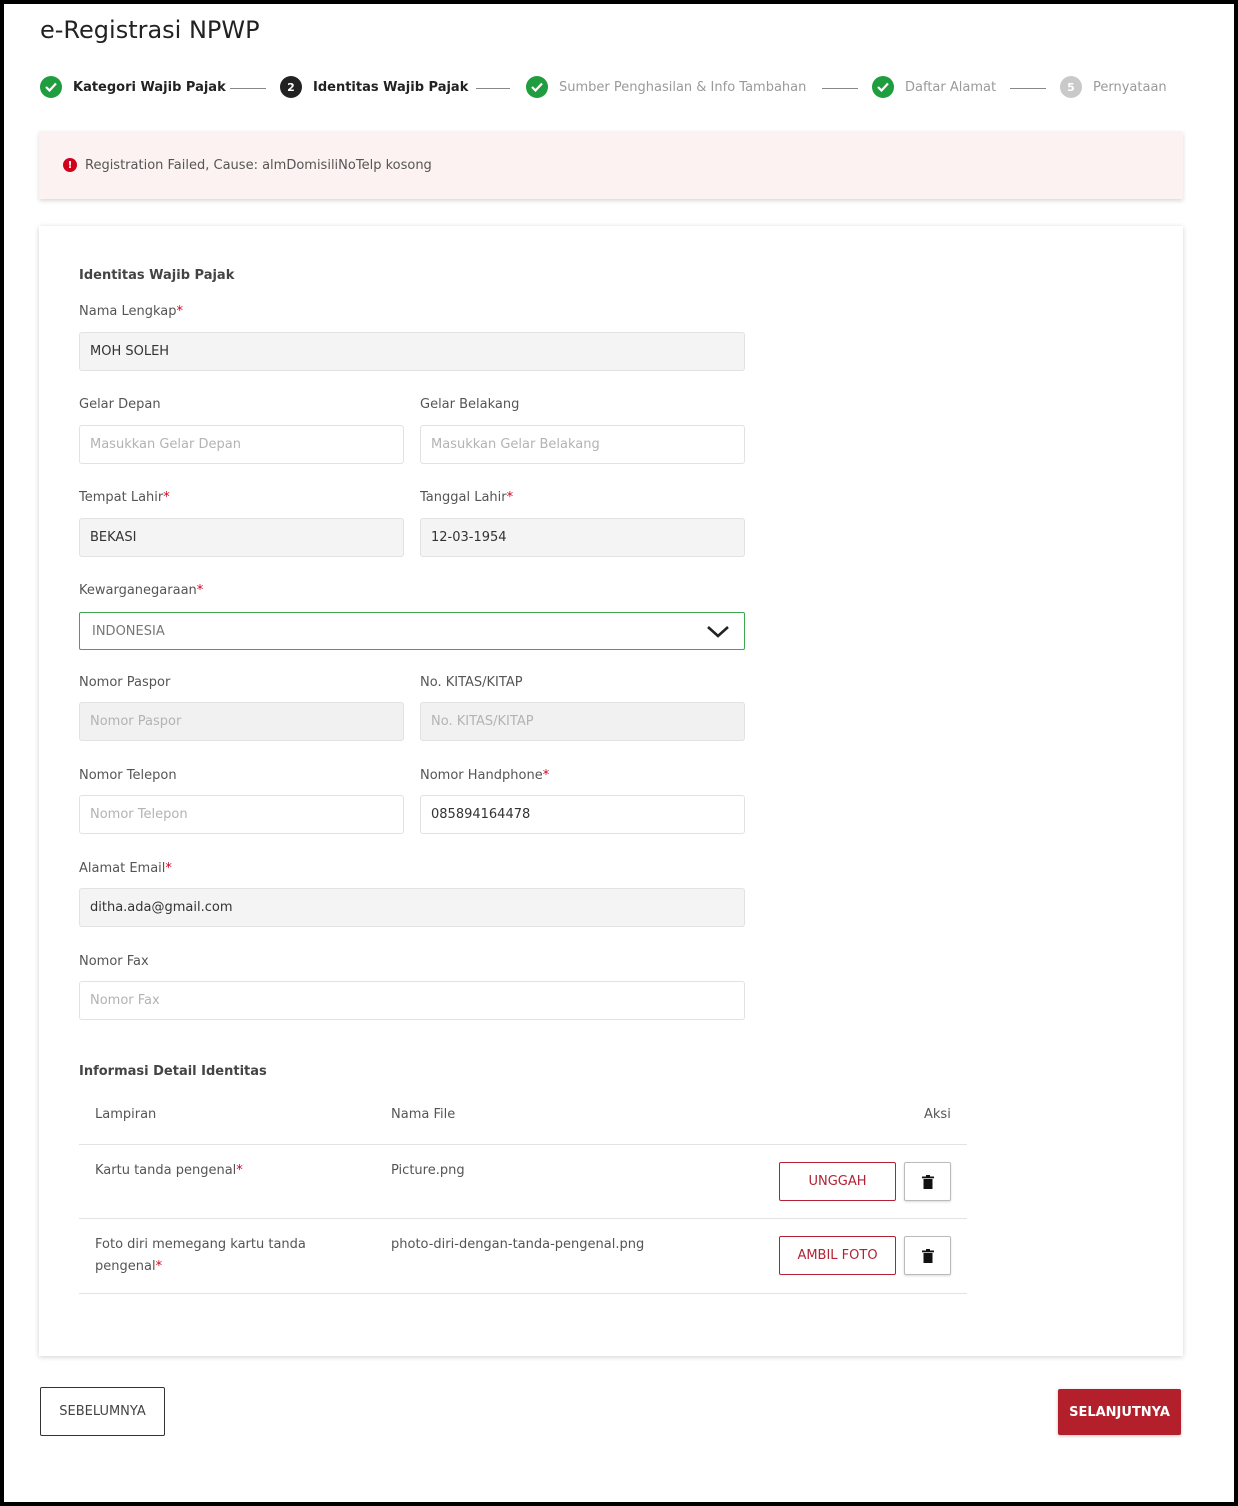 The width and height of the screenshot is (1238, 1506). What do you see at coordinates (718, 632) in the screenshot?
I see `chevron-down-icon` at bounding box center [718, 632].